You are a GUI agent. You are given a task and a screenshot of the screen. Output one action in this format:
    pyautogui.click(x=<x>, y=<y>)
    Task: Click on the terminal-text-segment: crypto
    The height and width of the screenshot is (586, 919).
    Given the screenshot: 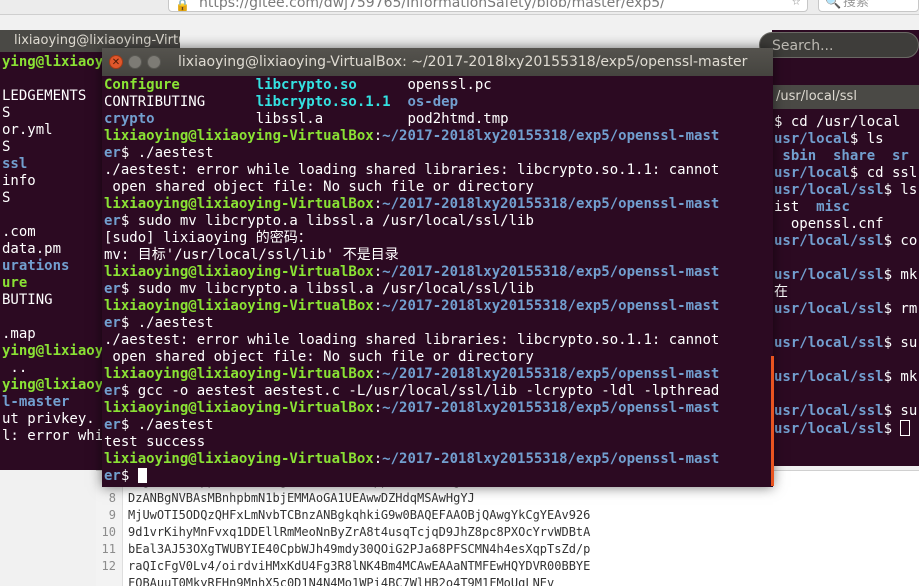 What is the action you would take?
    pyautogui.click(x=129, y=119)
    